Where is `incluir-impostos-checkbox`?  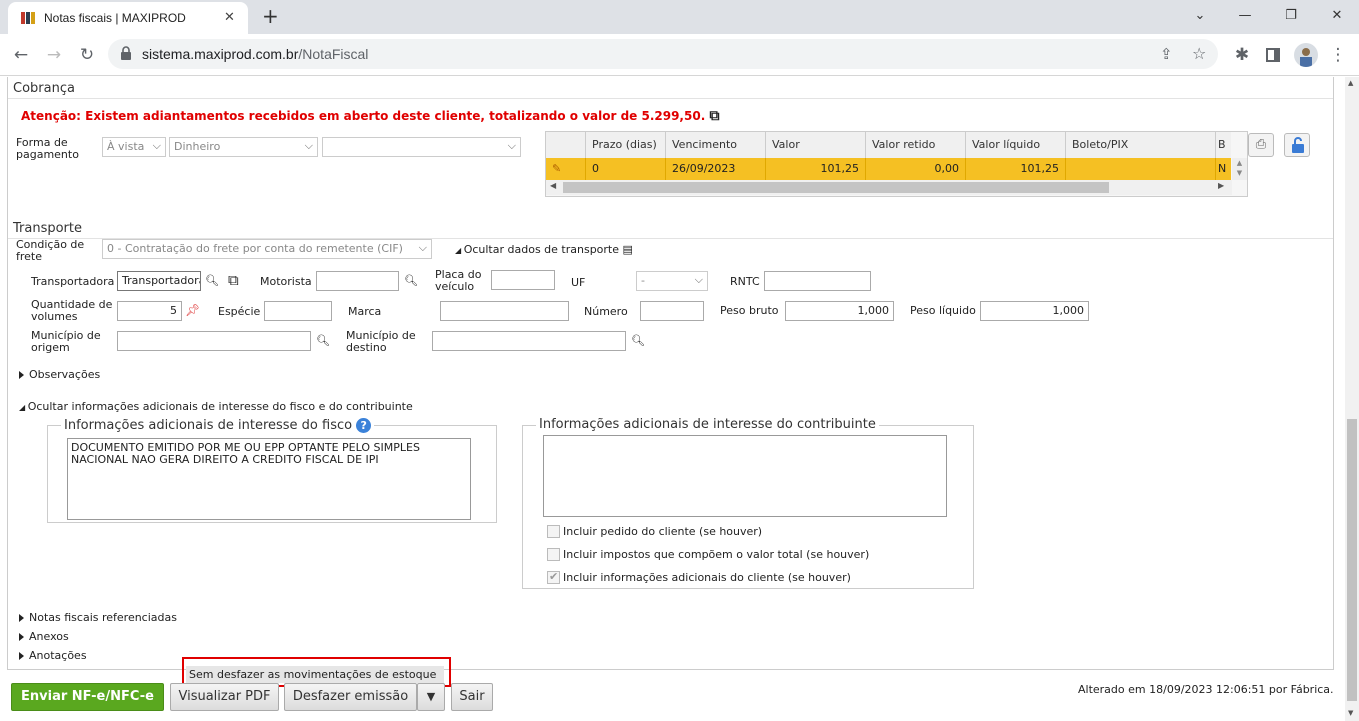
incluir-impostos-checkbox is located at coordinates (553, 554).